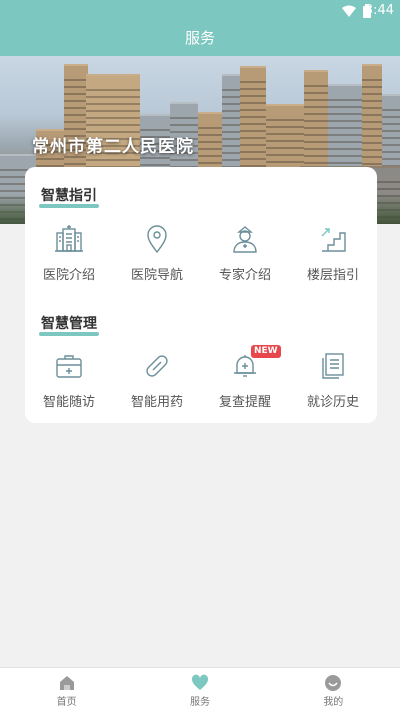 The height and width of the screenshot is (710, 400). I want to click on section-title-smart-management: 智慧管理, so click(69, 324).